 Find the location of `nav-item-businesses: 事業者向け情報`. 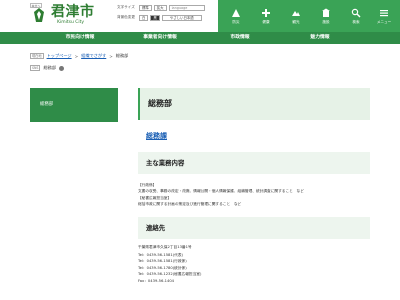

nav-item-businesses: 事業者向け情報 is located at coordinates (160, 38).